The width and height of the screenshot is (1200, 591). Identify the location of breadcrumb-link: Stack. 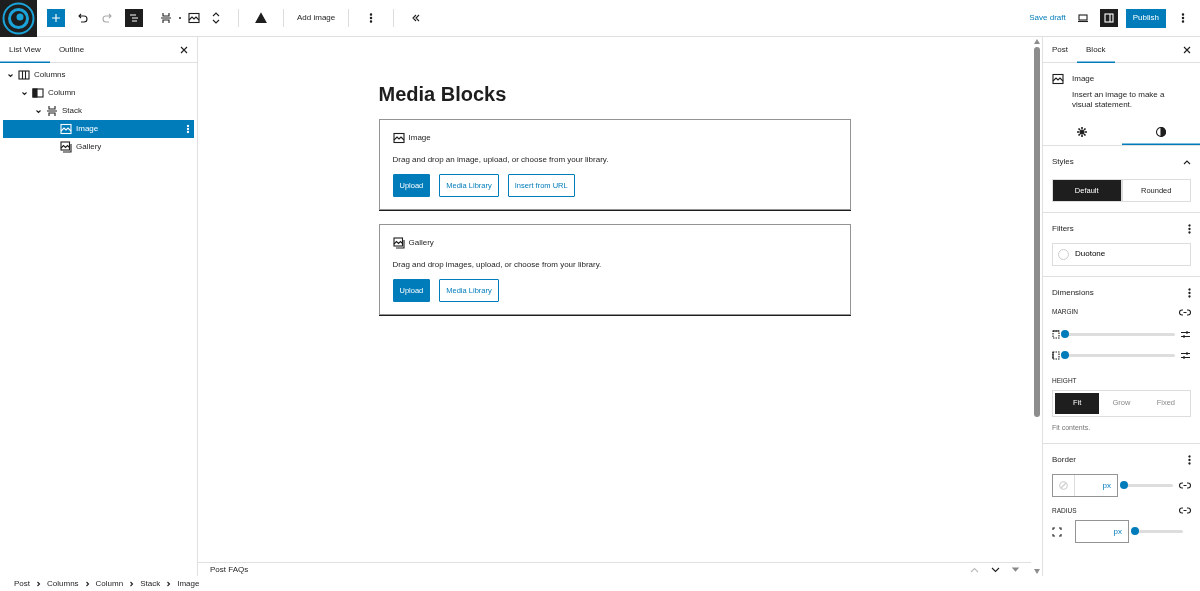
(150, 582).